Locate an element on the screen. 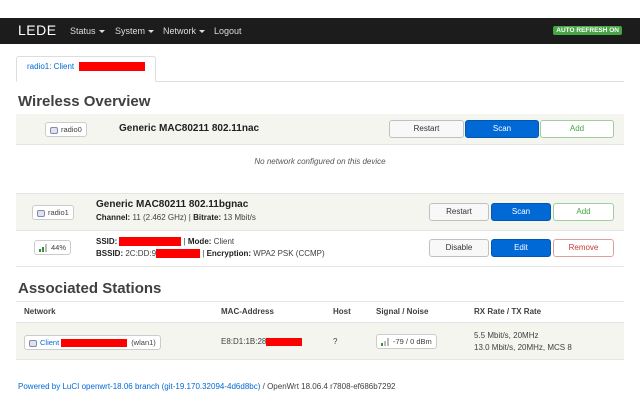 This screenshot has height=403, width=640. radio1-badge: radio1 is located at coordinates (53, 212).